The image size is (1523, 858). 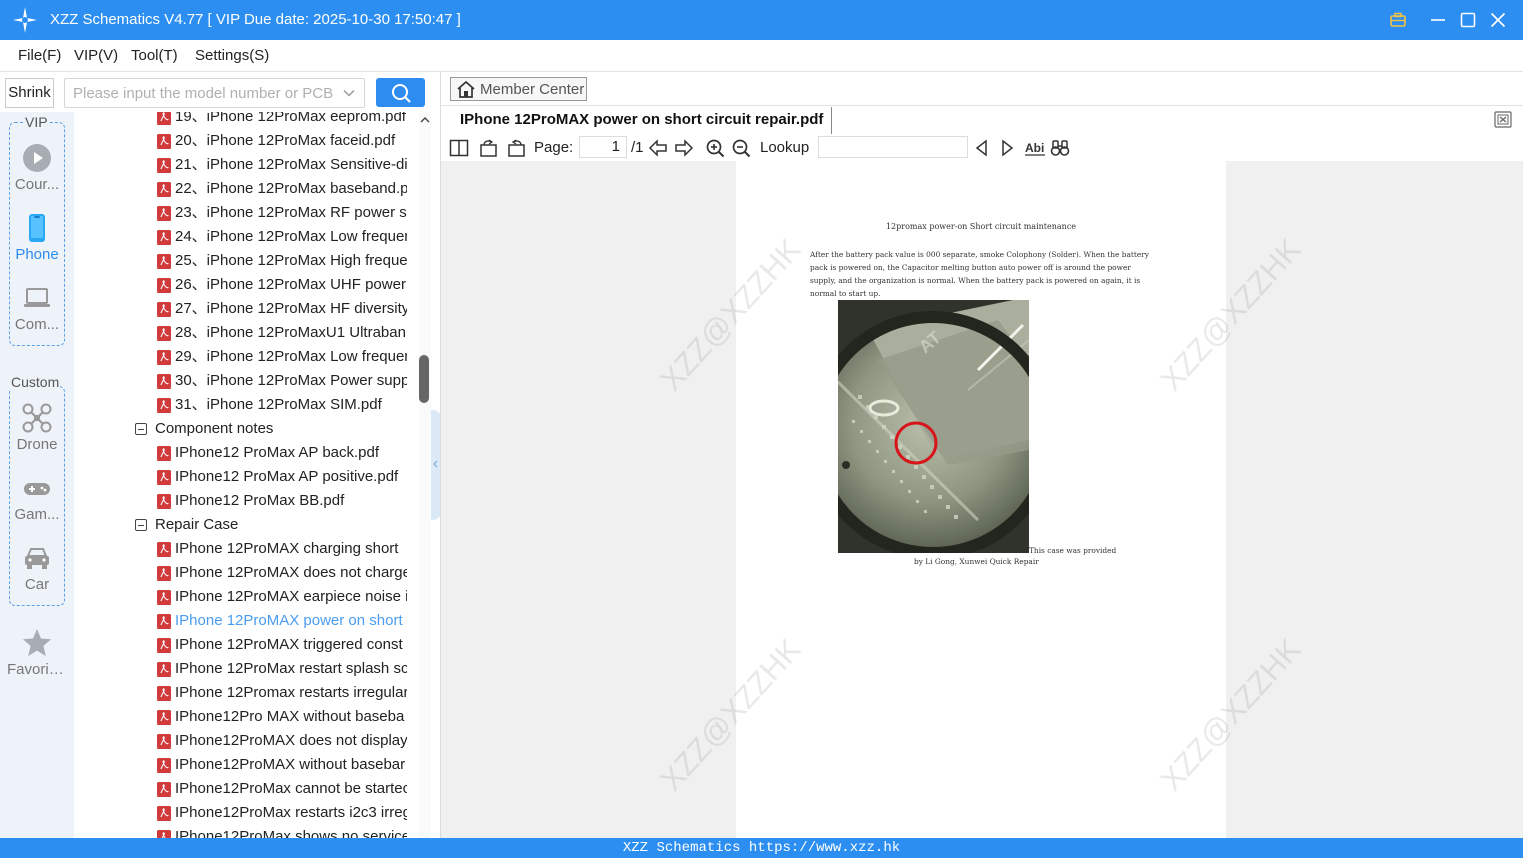 What do you see at coordinates (214, 428) in the screenshot?
I see `tree-item-label: Component notes` at bounding box center [214, 428].